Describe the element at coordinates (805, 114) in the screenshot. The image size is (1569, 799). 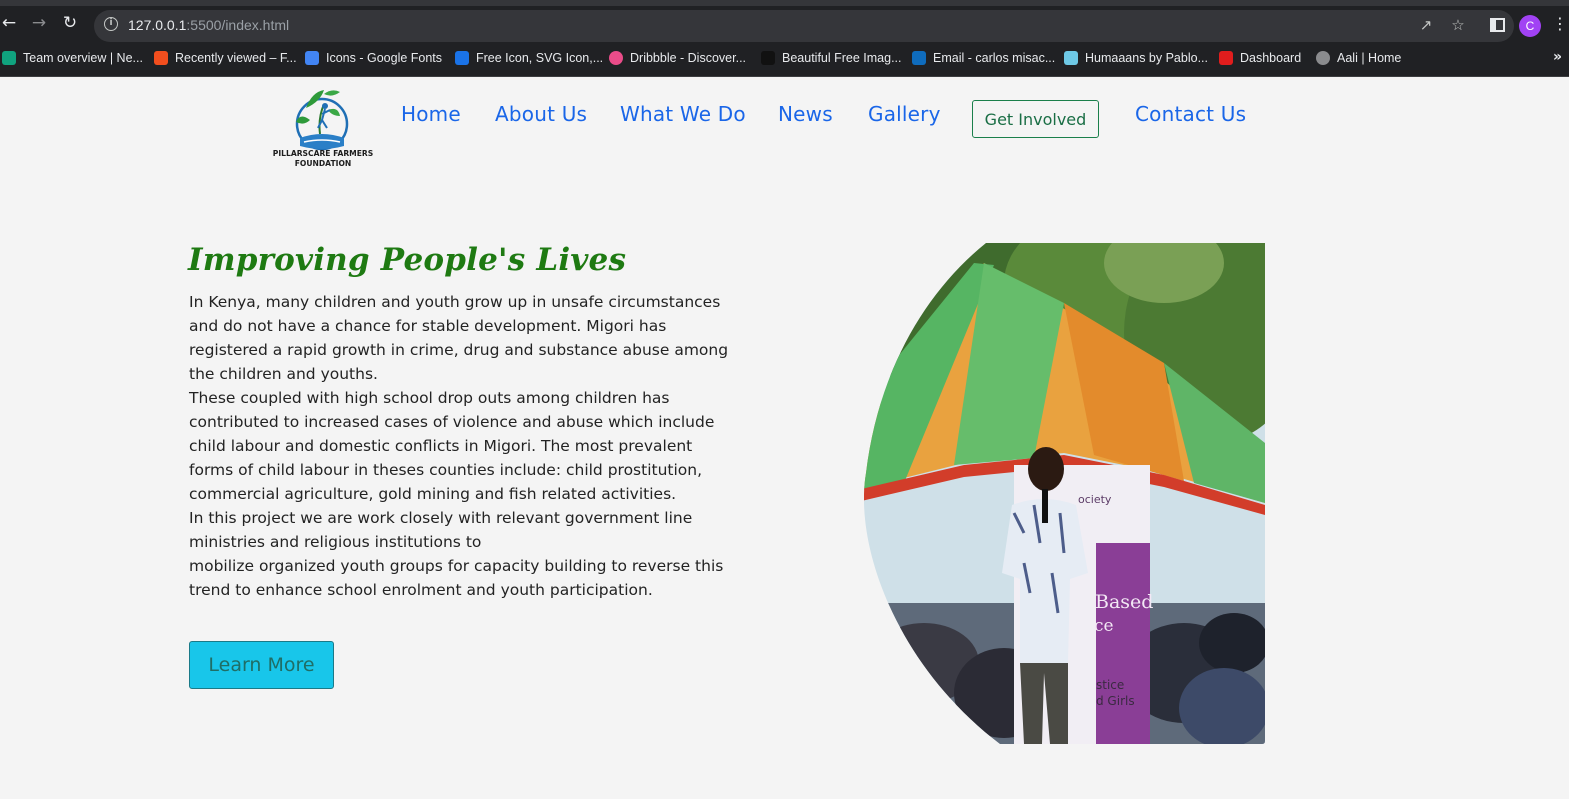
I see `nav-link-news: News` at that location.